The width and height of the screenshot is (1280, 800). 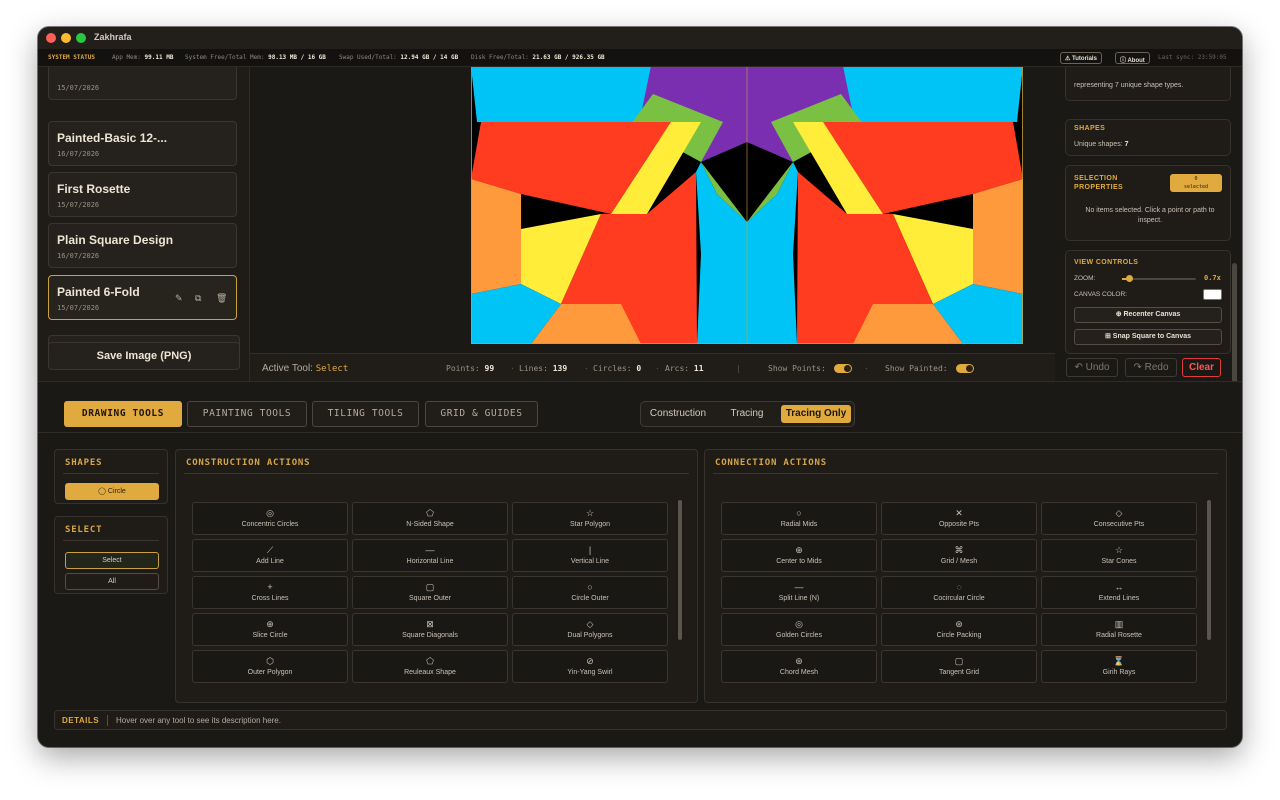 I want to click on project-card: Painted-Basic 12-... 16/07/2026, so click(x=142, y=143).